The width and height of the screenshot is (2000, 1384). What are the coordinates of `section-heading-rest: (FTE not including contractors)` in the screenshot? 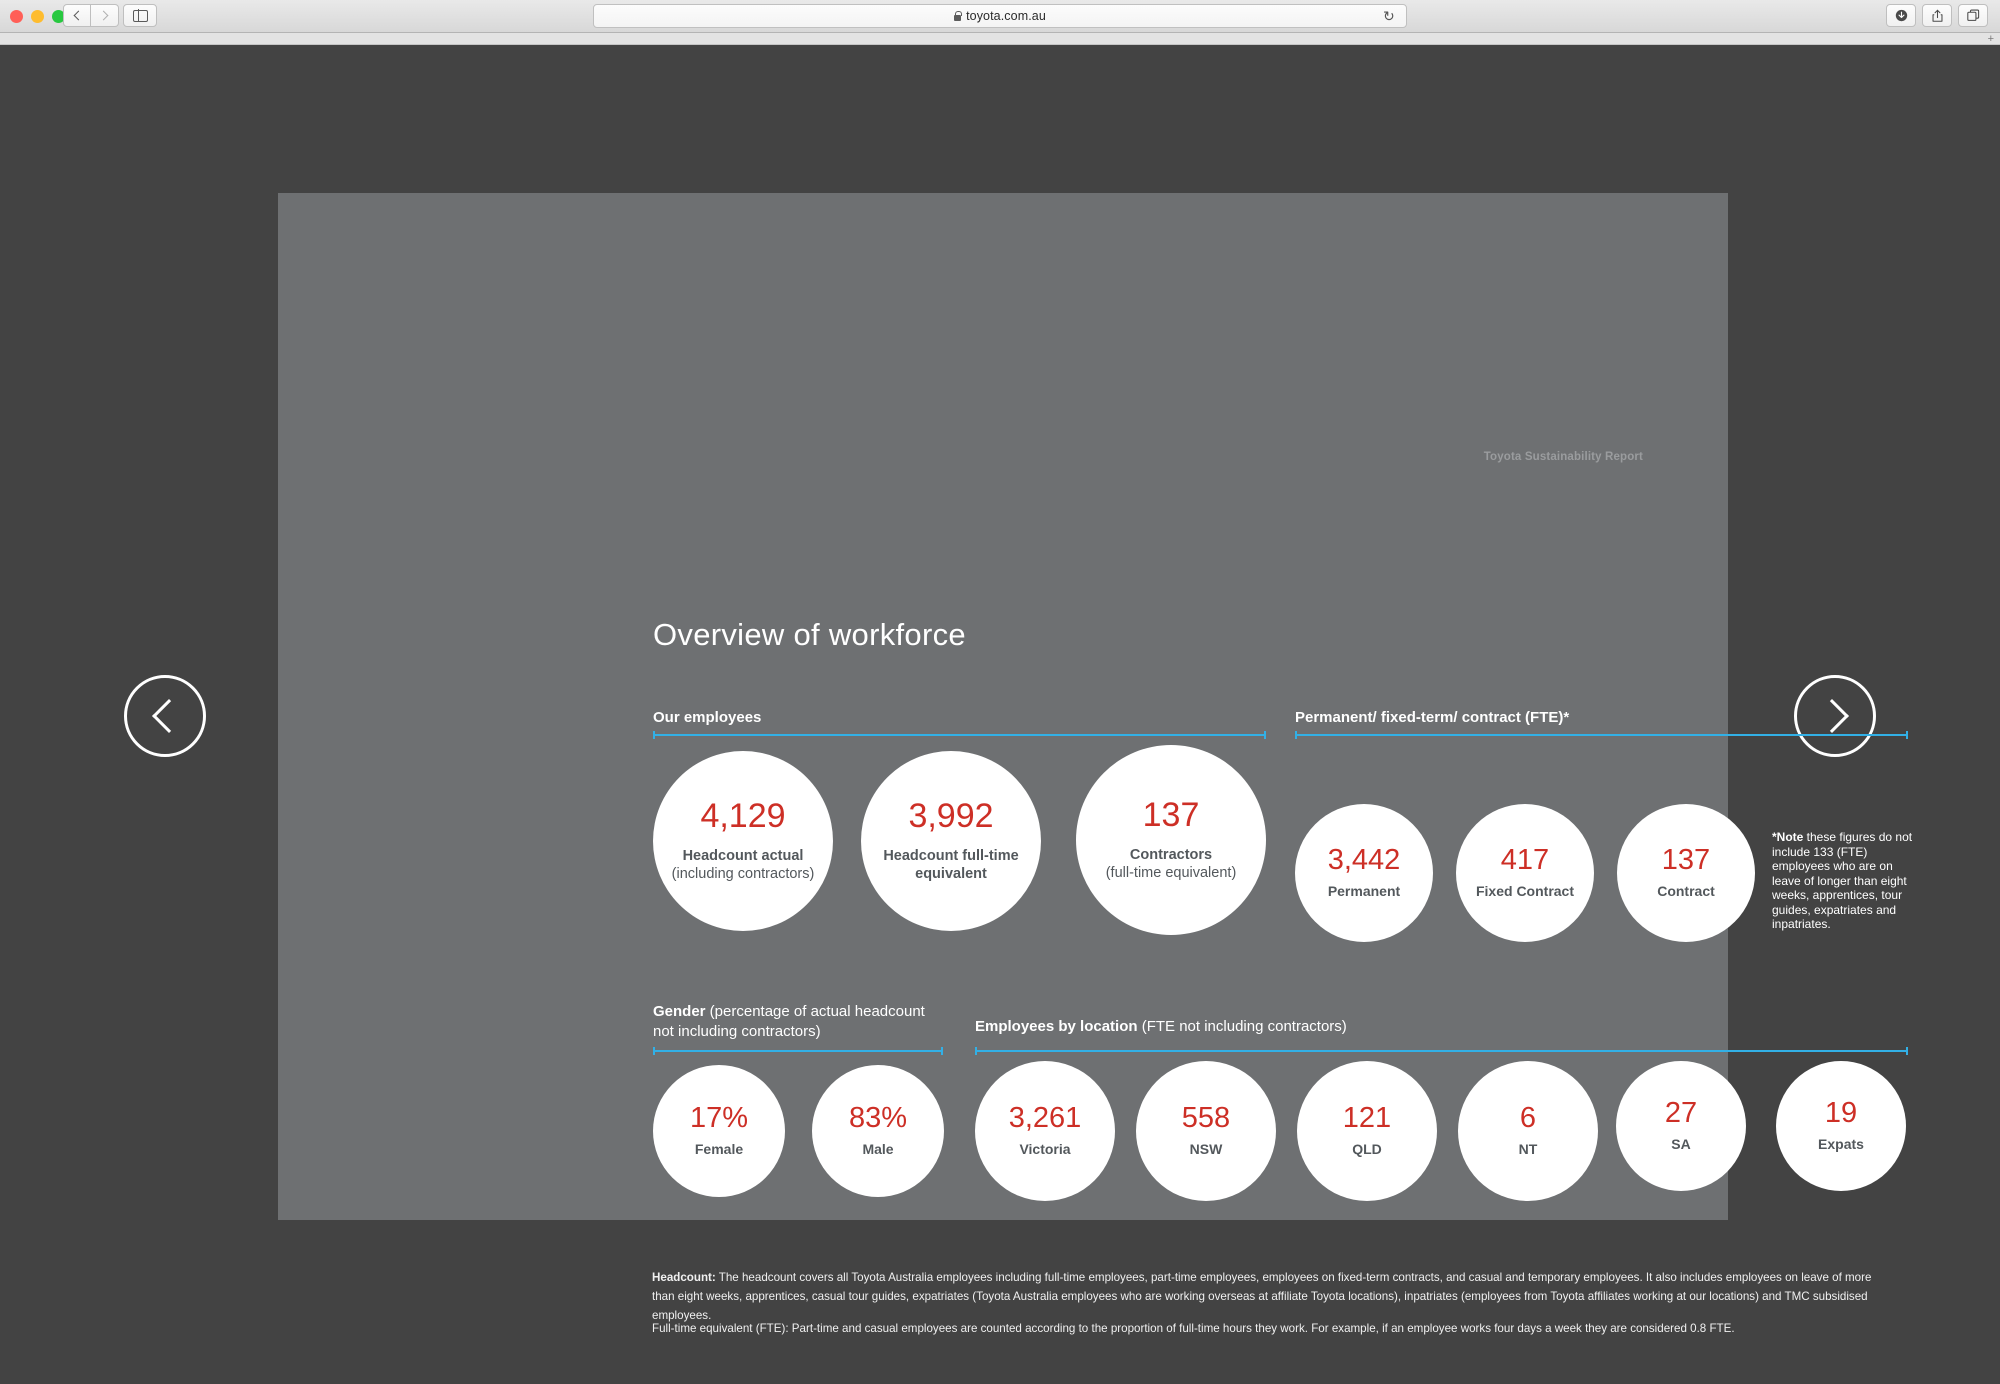 It's located at (1242, 1026).